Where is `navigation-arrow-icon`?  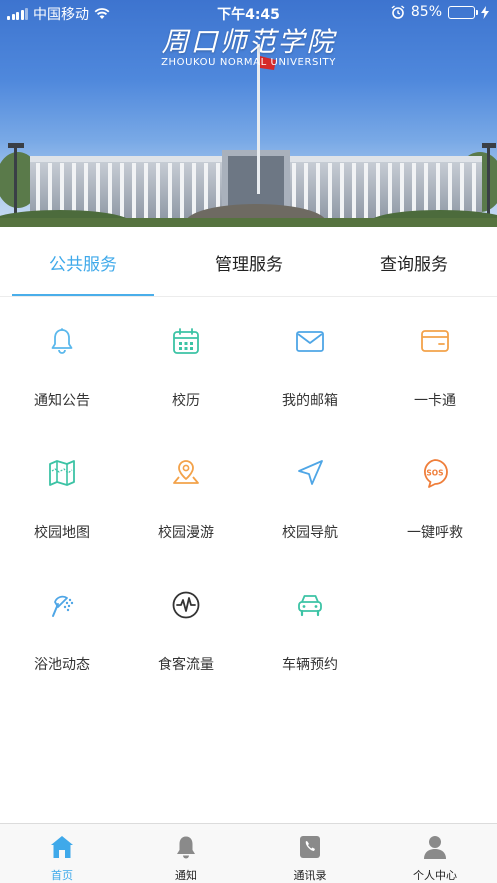 navigation-arrow-icon is located at coordinates (310, 472).